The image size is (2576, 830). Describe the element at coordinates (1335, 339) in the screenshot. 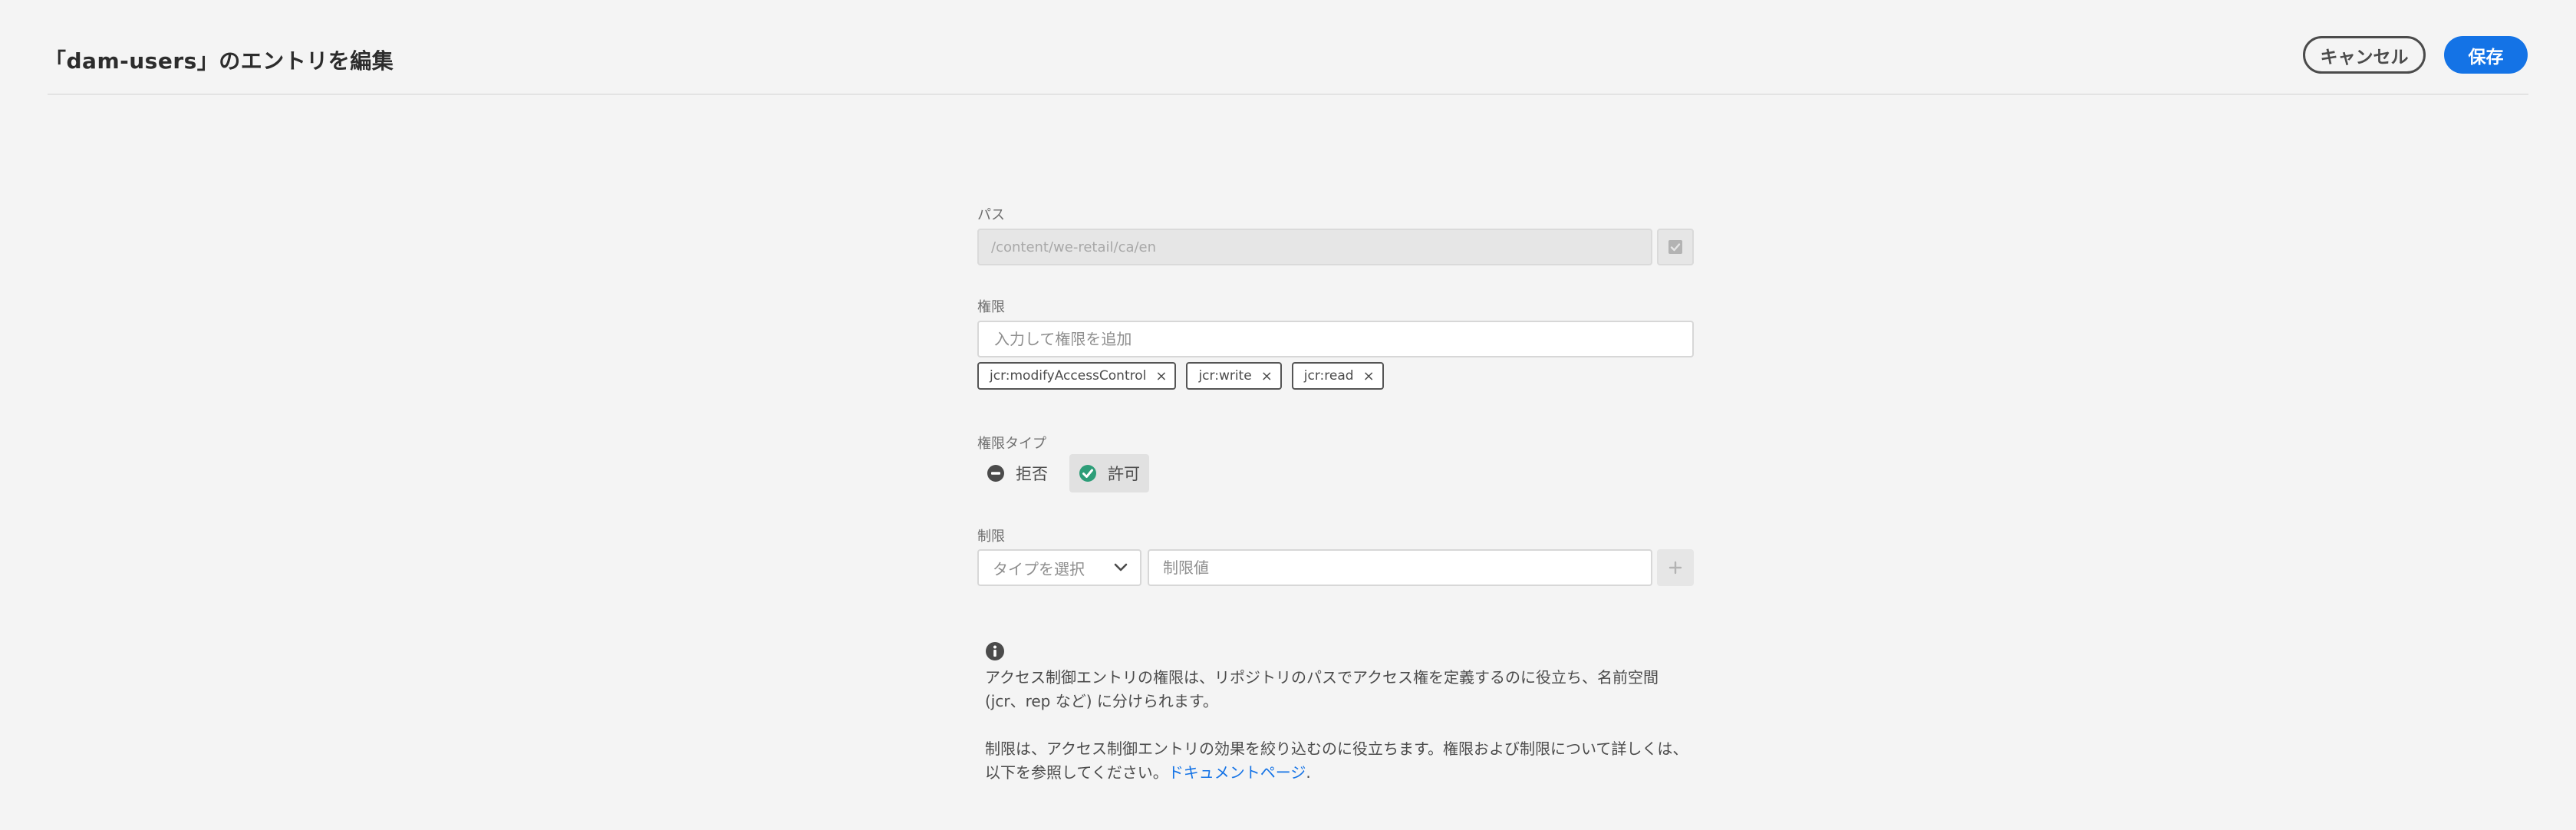

I see `privileges-input` at that location.